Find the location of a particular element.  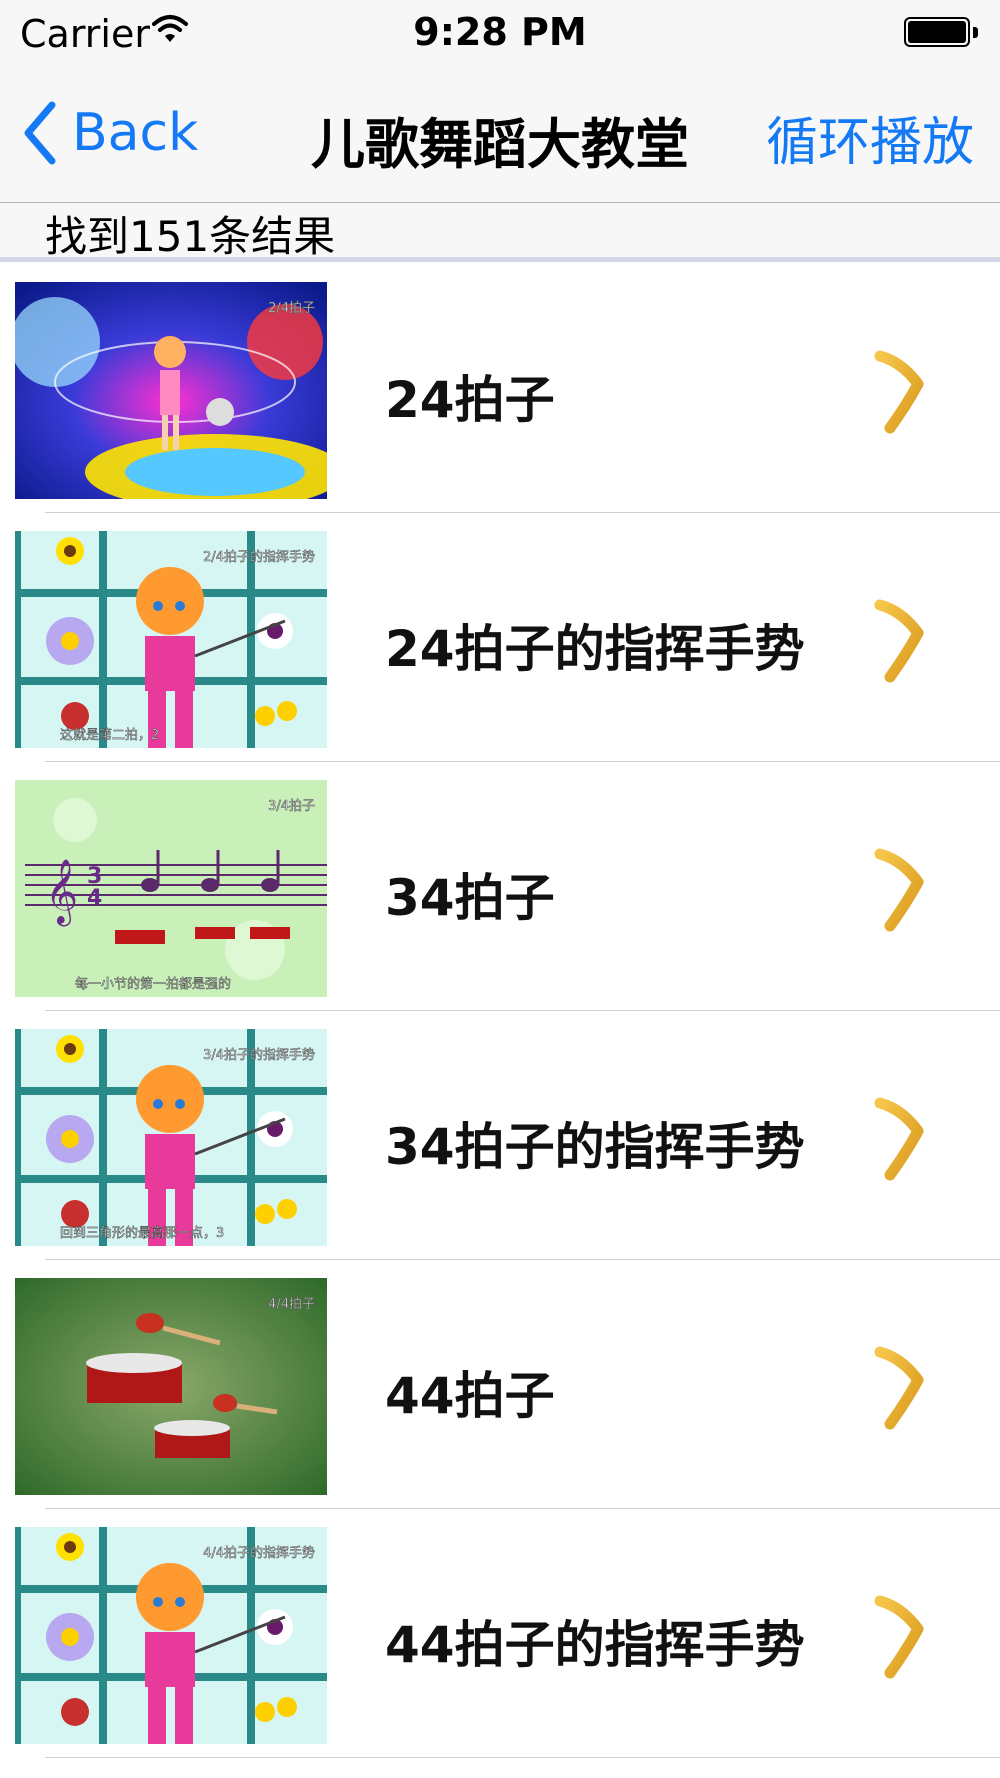

thumbnail-caption: 2/4拍子 is located at coordinates (291, 308).